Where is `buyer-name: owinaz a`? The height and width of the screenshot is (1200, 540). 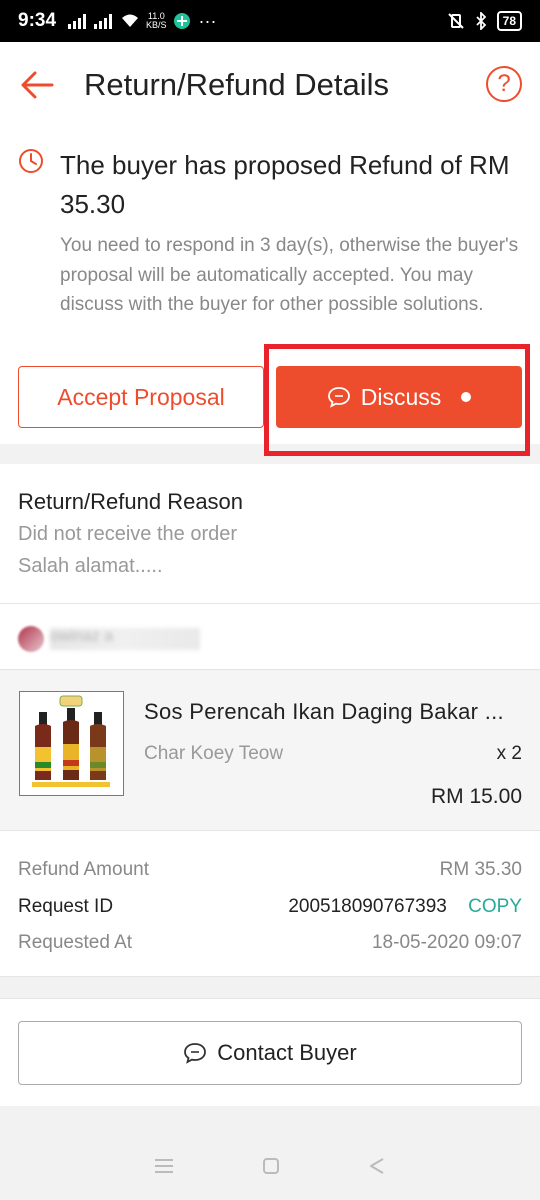
buyer-name: owinaz a is located at coordinates (125, 639).